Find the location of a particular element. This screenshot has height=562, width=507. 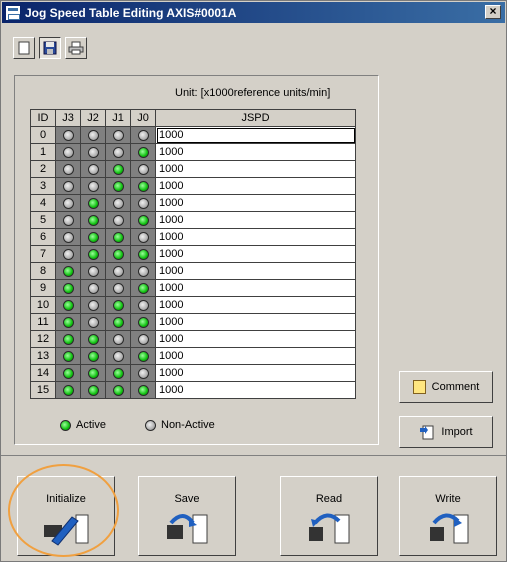

table-row: 12 1000 is located at coordinates (193, 339).